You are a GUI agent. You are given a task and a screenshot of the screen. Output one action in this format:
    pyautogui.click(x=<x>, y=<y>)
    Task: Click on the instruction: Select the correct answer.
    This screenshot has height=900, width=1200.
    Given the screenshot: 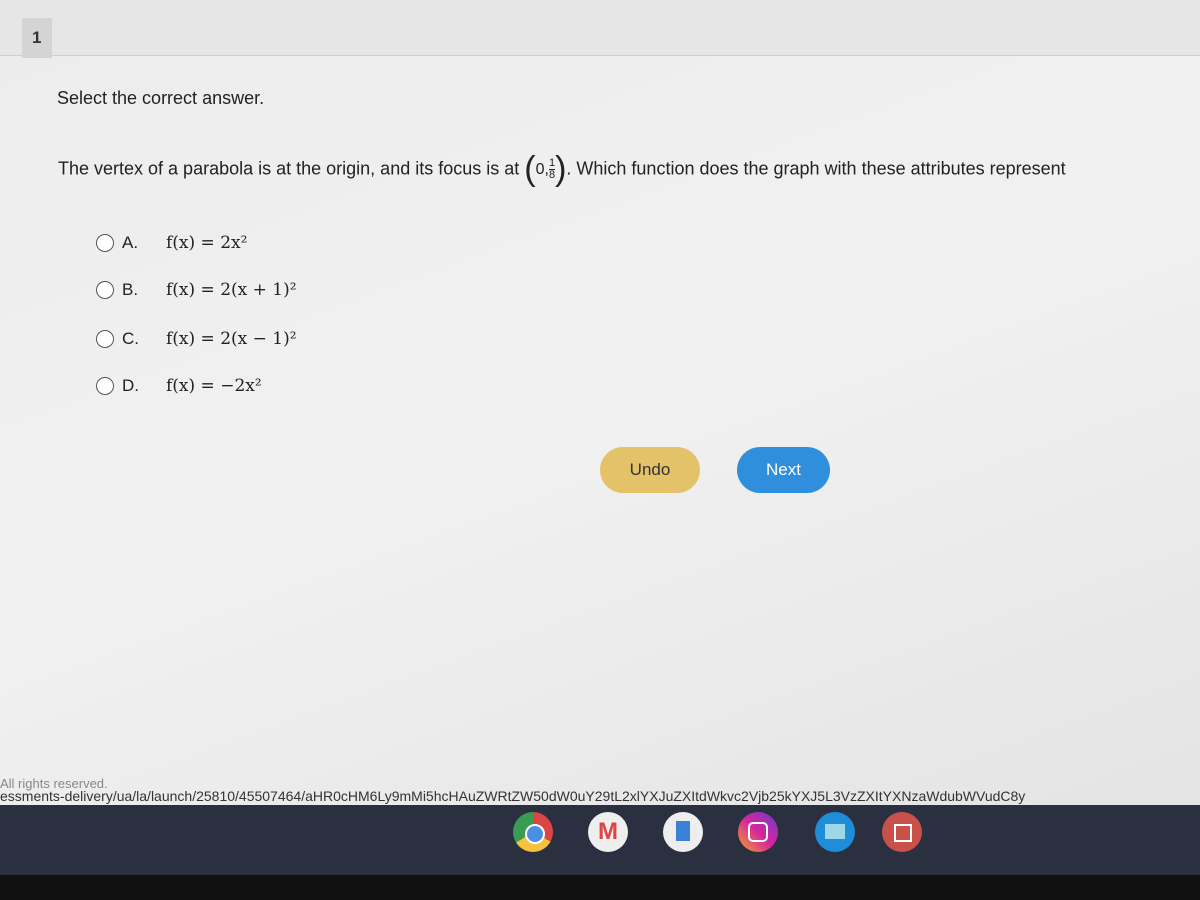 What is the action you would take?
    pyautogui.click(x=161, y=98)
    